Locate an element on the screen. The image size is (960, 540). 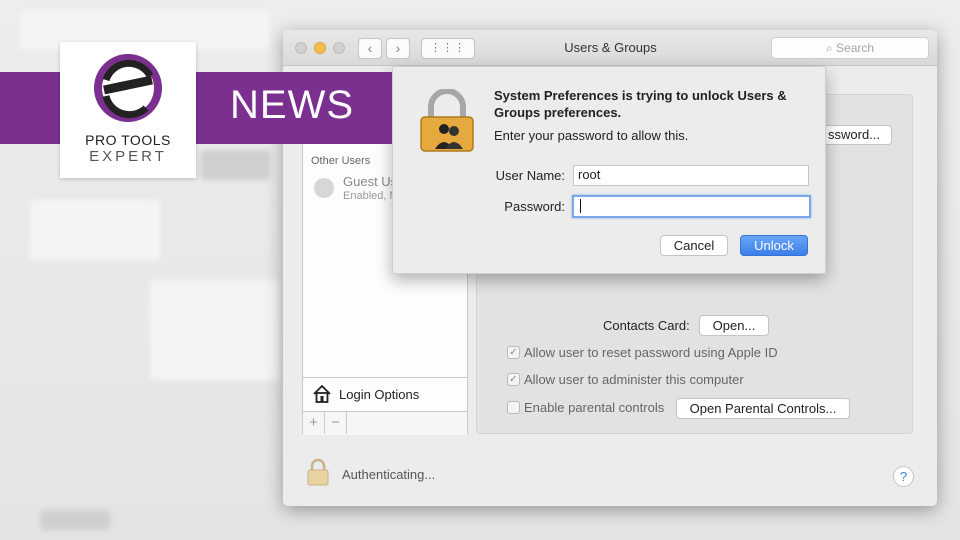
search-icon: ⌕ is located at coordinates (831, 48).